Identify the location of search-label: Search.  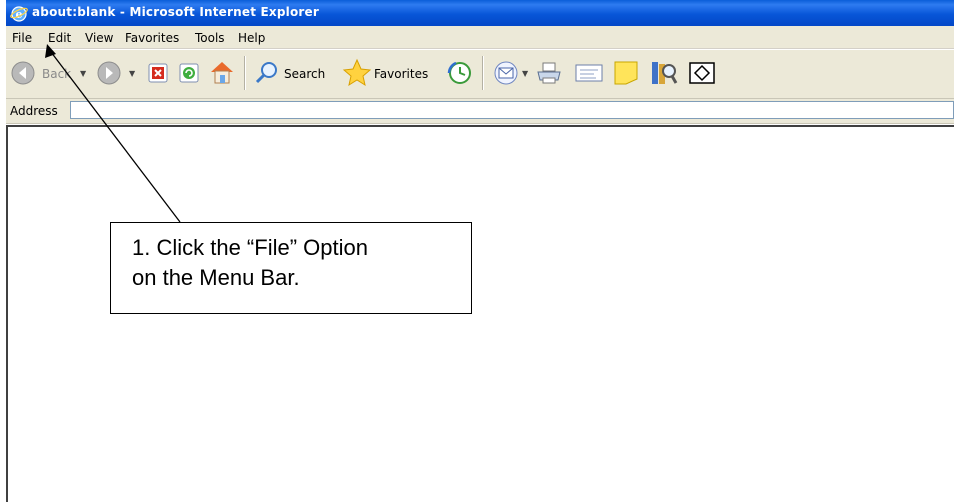
(304, 74).